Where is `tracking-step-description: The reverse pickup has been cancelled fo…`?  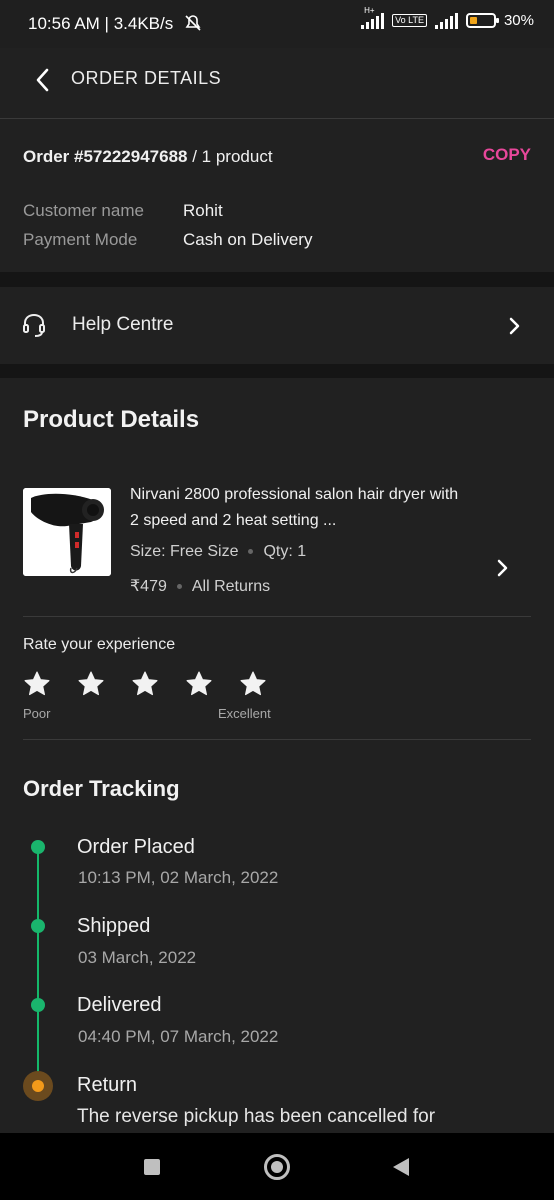 tracking-step-description: The reverse pickup has been cancelled fo… is located at coordinates (256, 1116).